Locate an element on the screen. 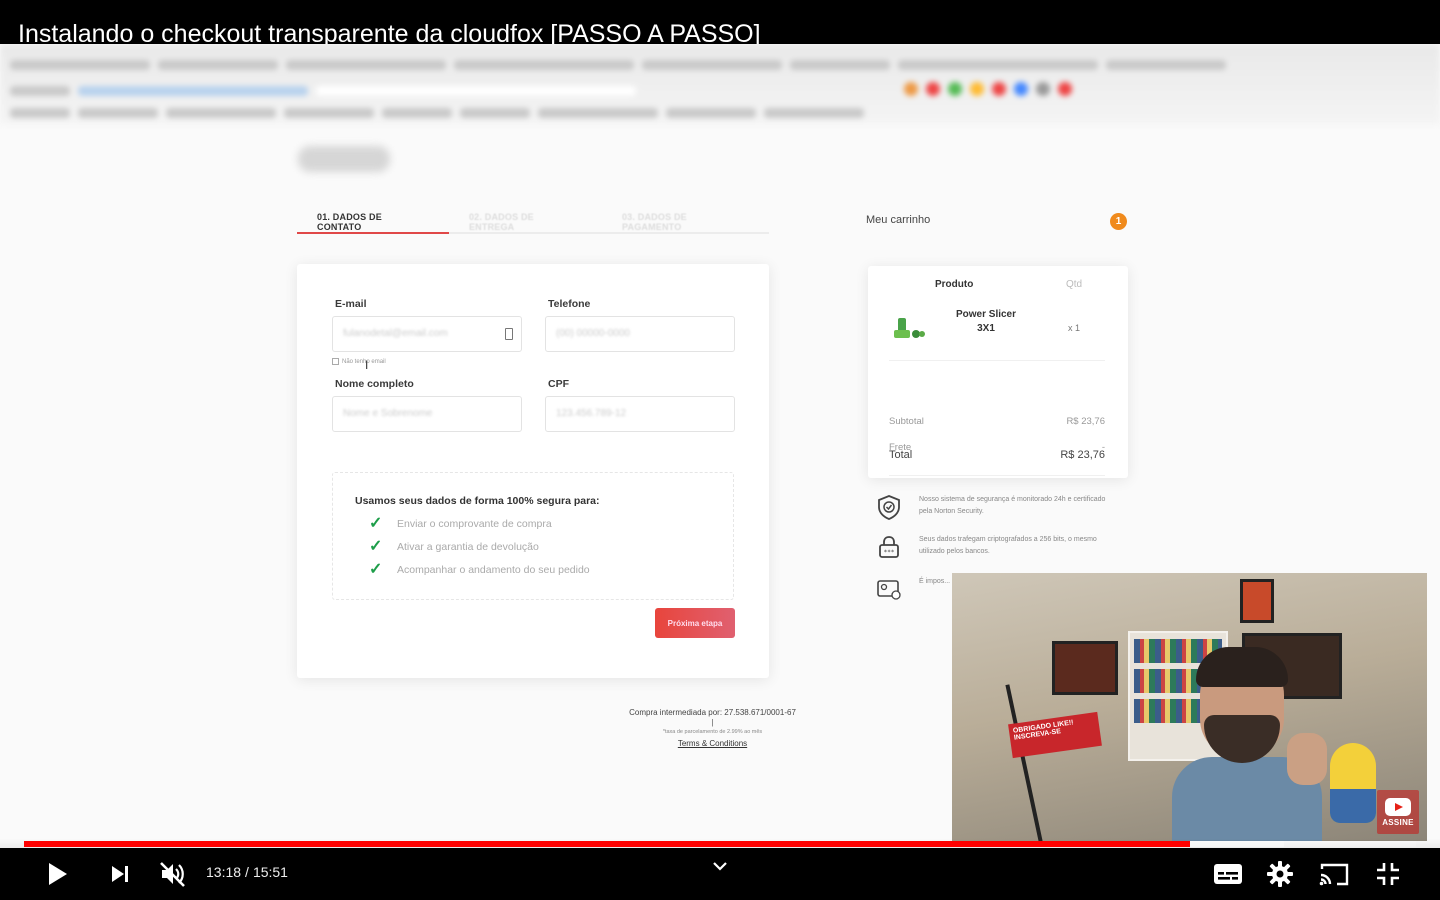 This screenshot has width=1440, height=900. subtitles-icon is located at coordinates (1228, 874).